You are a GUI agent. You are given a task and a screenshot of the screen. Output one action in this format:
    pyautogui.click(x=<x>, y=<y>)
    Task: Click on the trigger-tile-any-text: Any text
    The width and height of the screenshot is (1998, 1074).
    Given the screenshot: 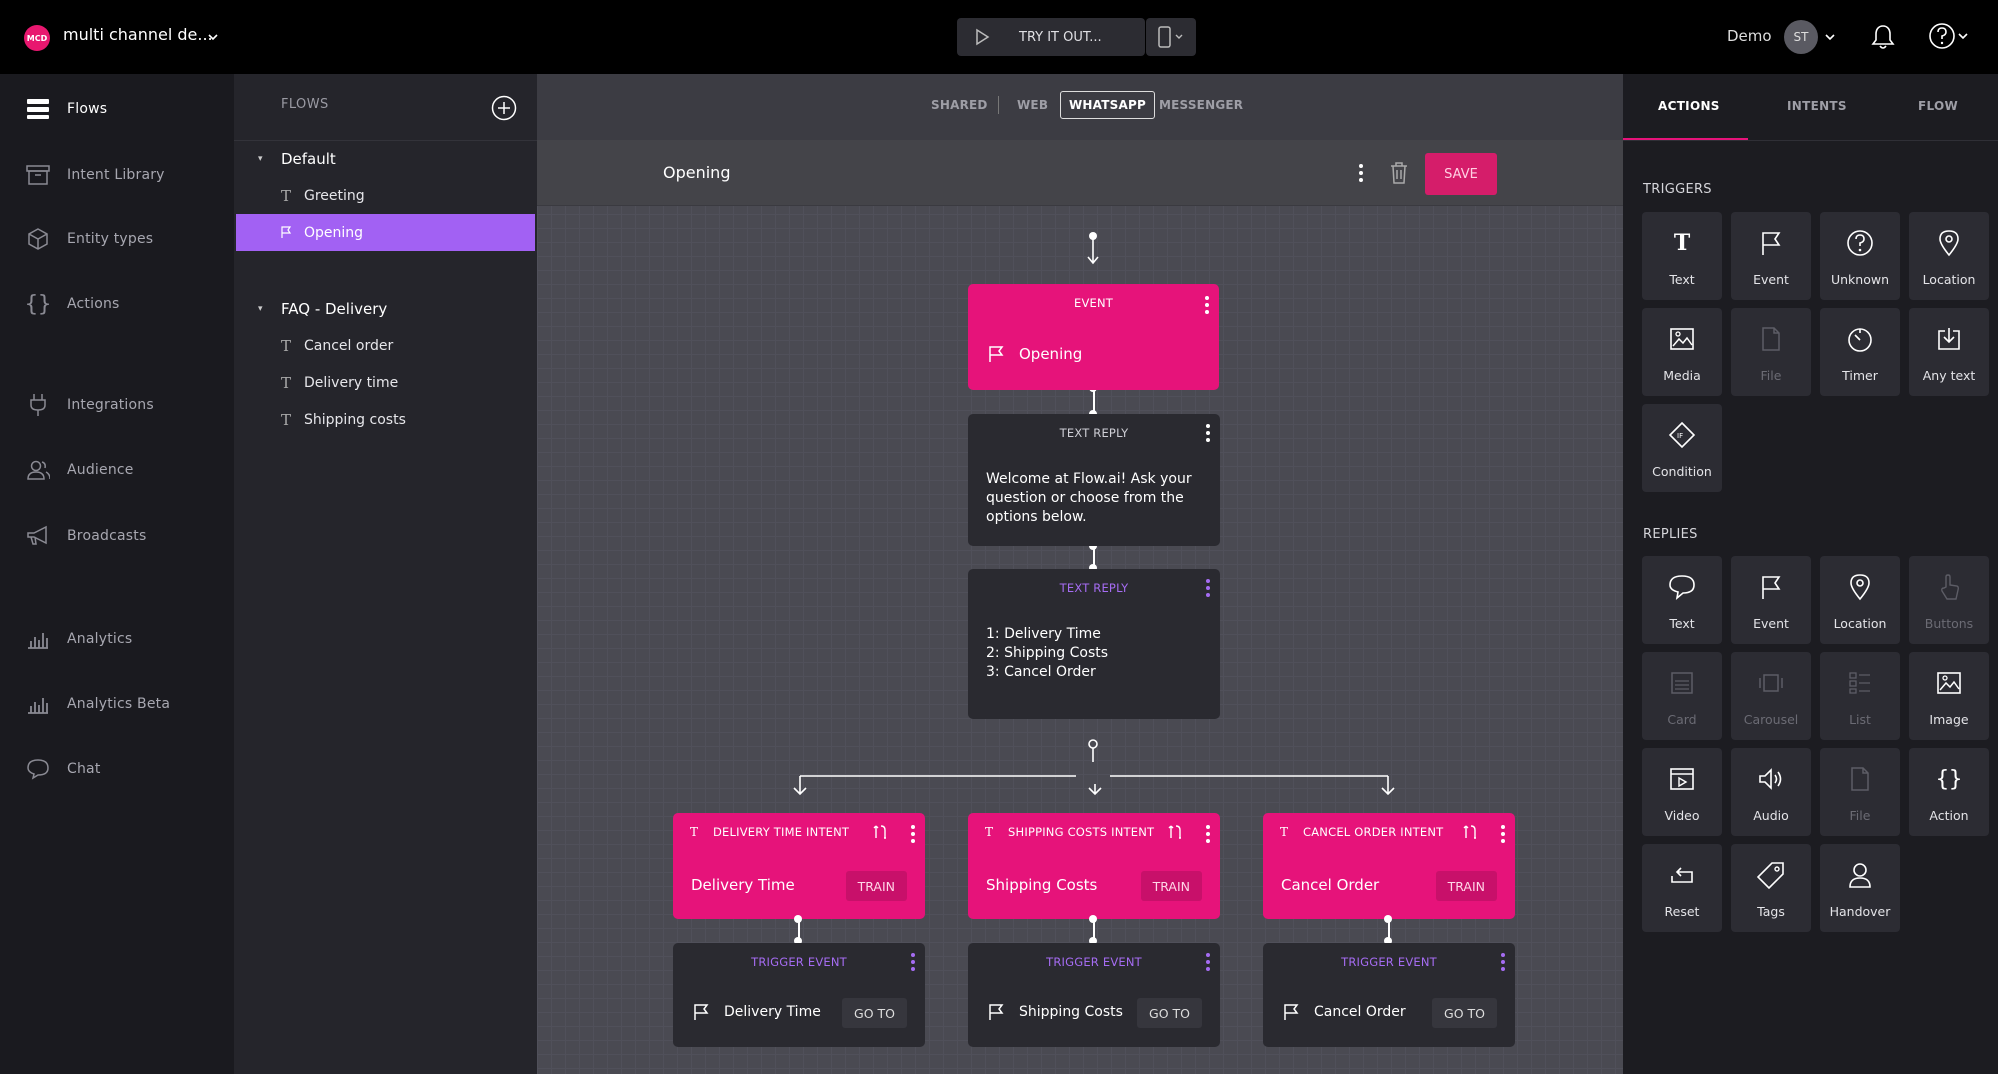 What is the action you would take?
    pyautogui.click(x=1949, y=352)
    